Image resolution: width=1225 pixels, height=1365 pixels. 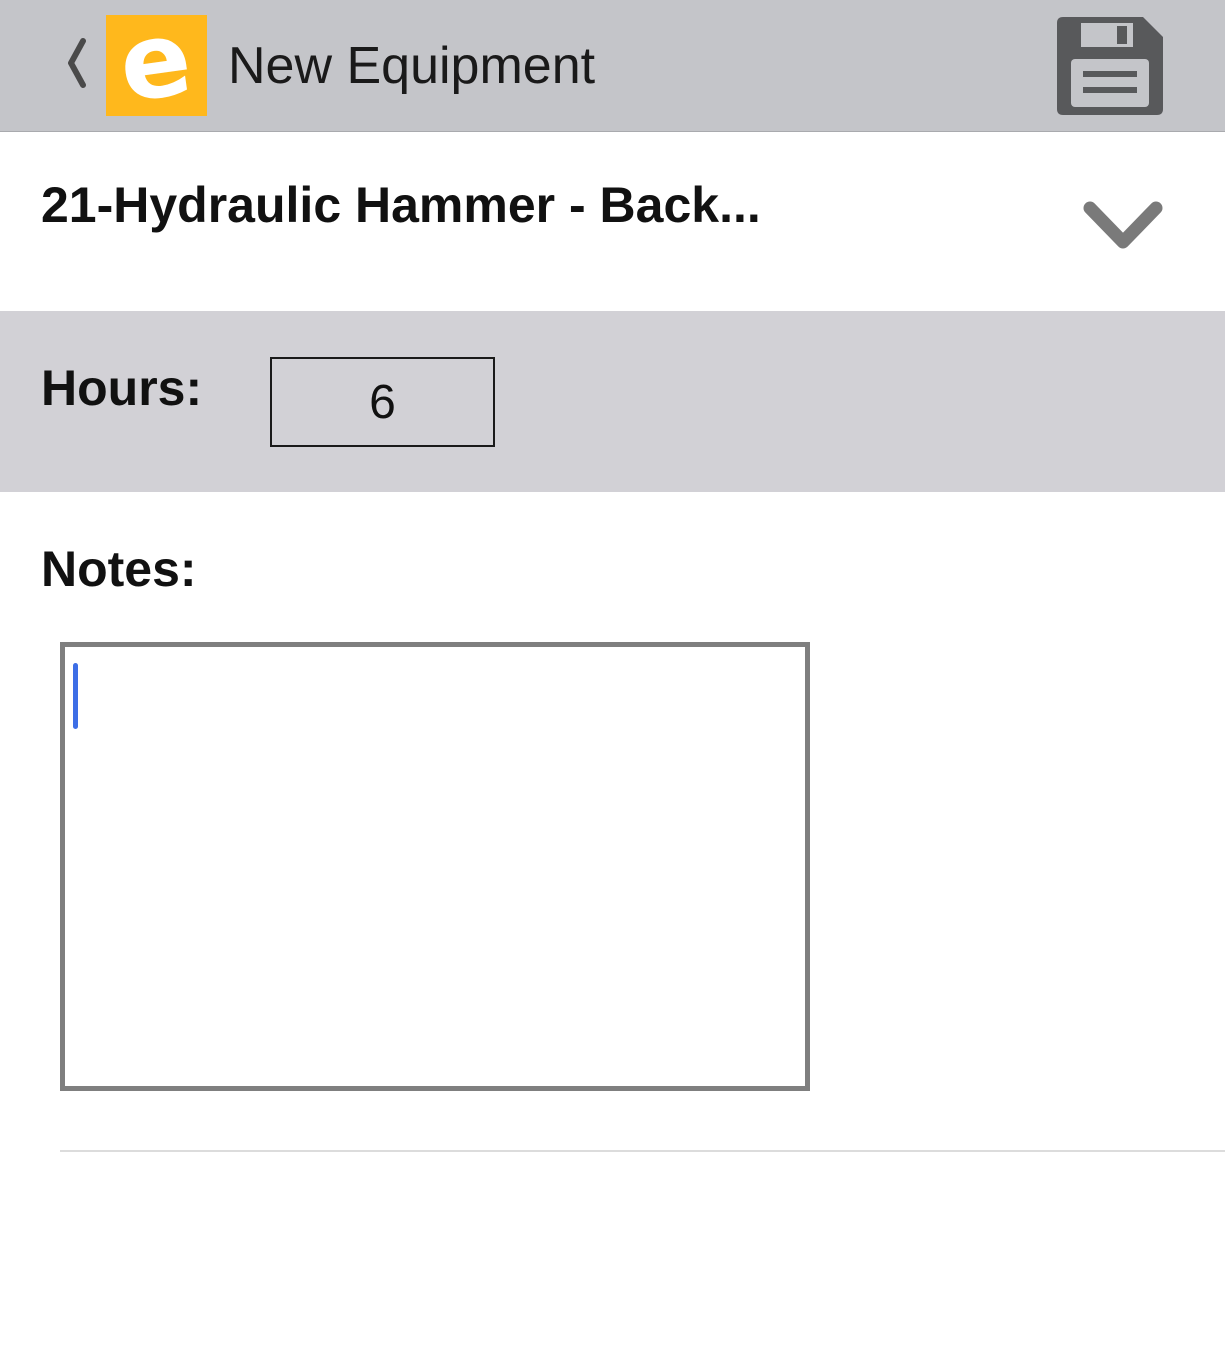 What do you see at coordinates (642, 1151) in the screenshot?
I see `divider` at bounding box center [642, 1151].